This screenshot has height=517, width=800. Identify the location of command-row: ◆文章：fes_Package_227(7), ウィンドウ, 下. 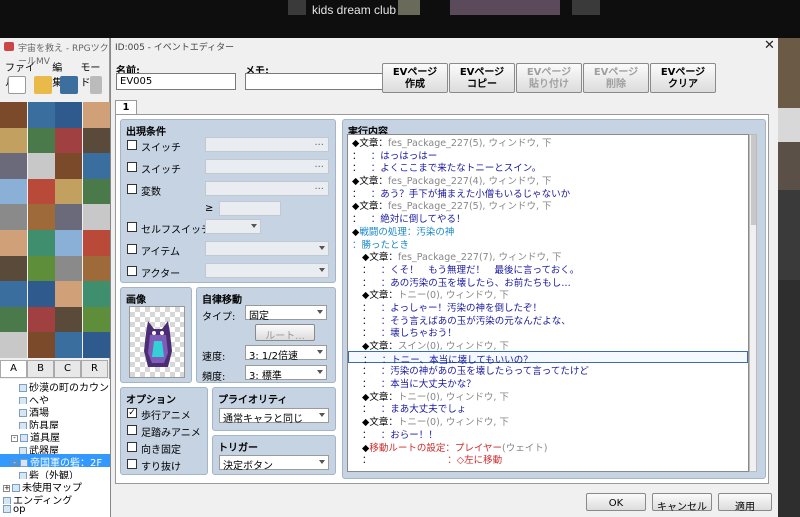
(548, 256).